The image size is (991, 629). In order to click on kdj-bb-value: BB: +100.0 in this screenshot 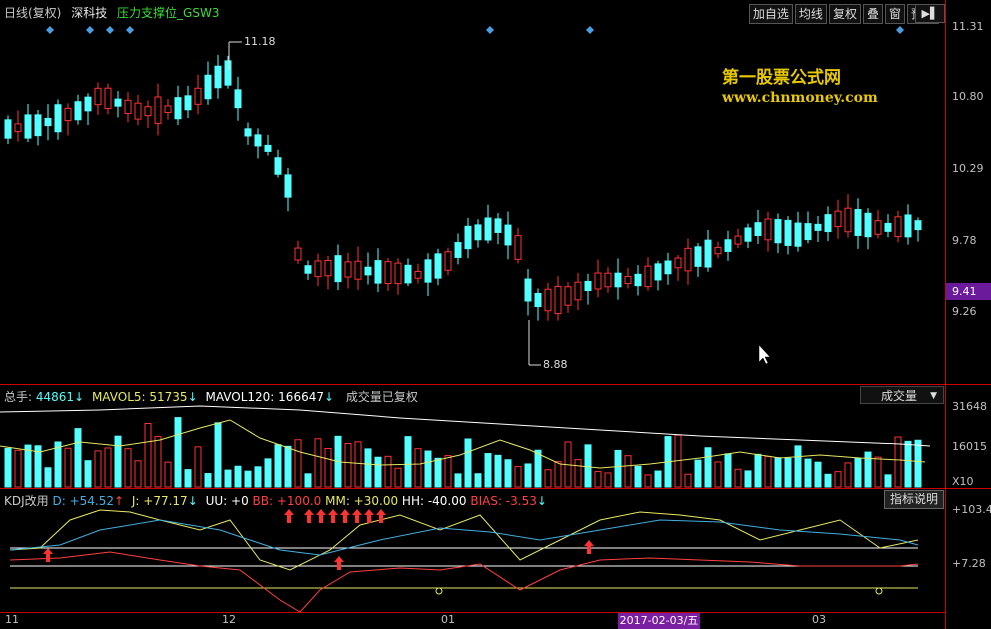, I will do `click(287, 501)`.